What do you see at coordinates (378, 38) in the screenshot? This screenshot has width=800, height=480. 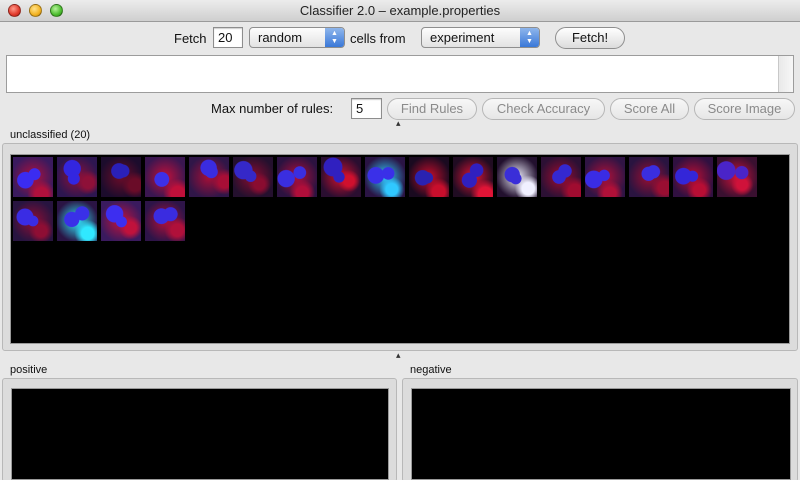 I see `cells-from-label: cells from` at bounding box center [378, 38].